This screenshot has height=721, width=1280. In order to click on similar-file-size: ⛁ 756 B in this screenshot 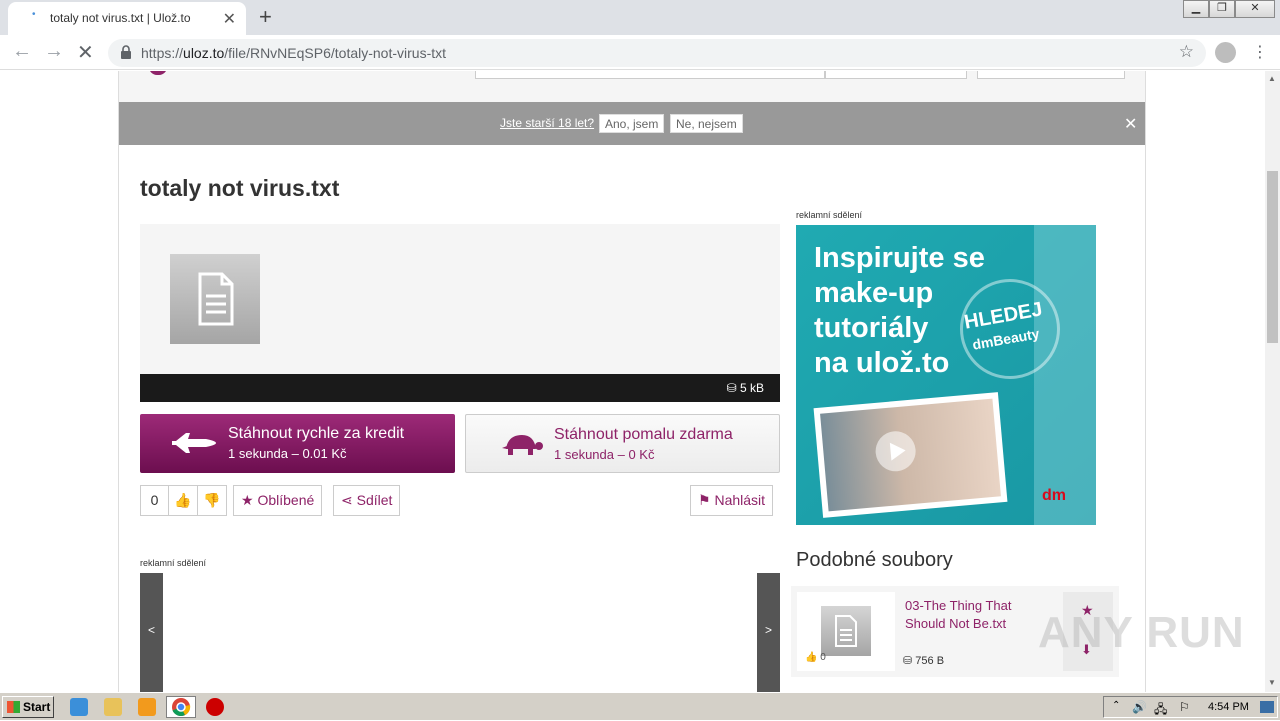, I will do `click(924, 661)`.